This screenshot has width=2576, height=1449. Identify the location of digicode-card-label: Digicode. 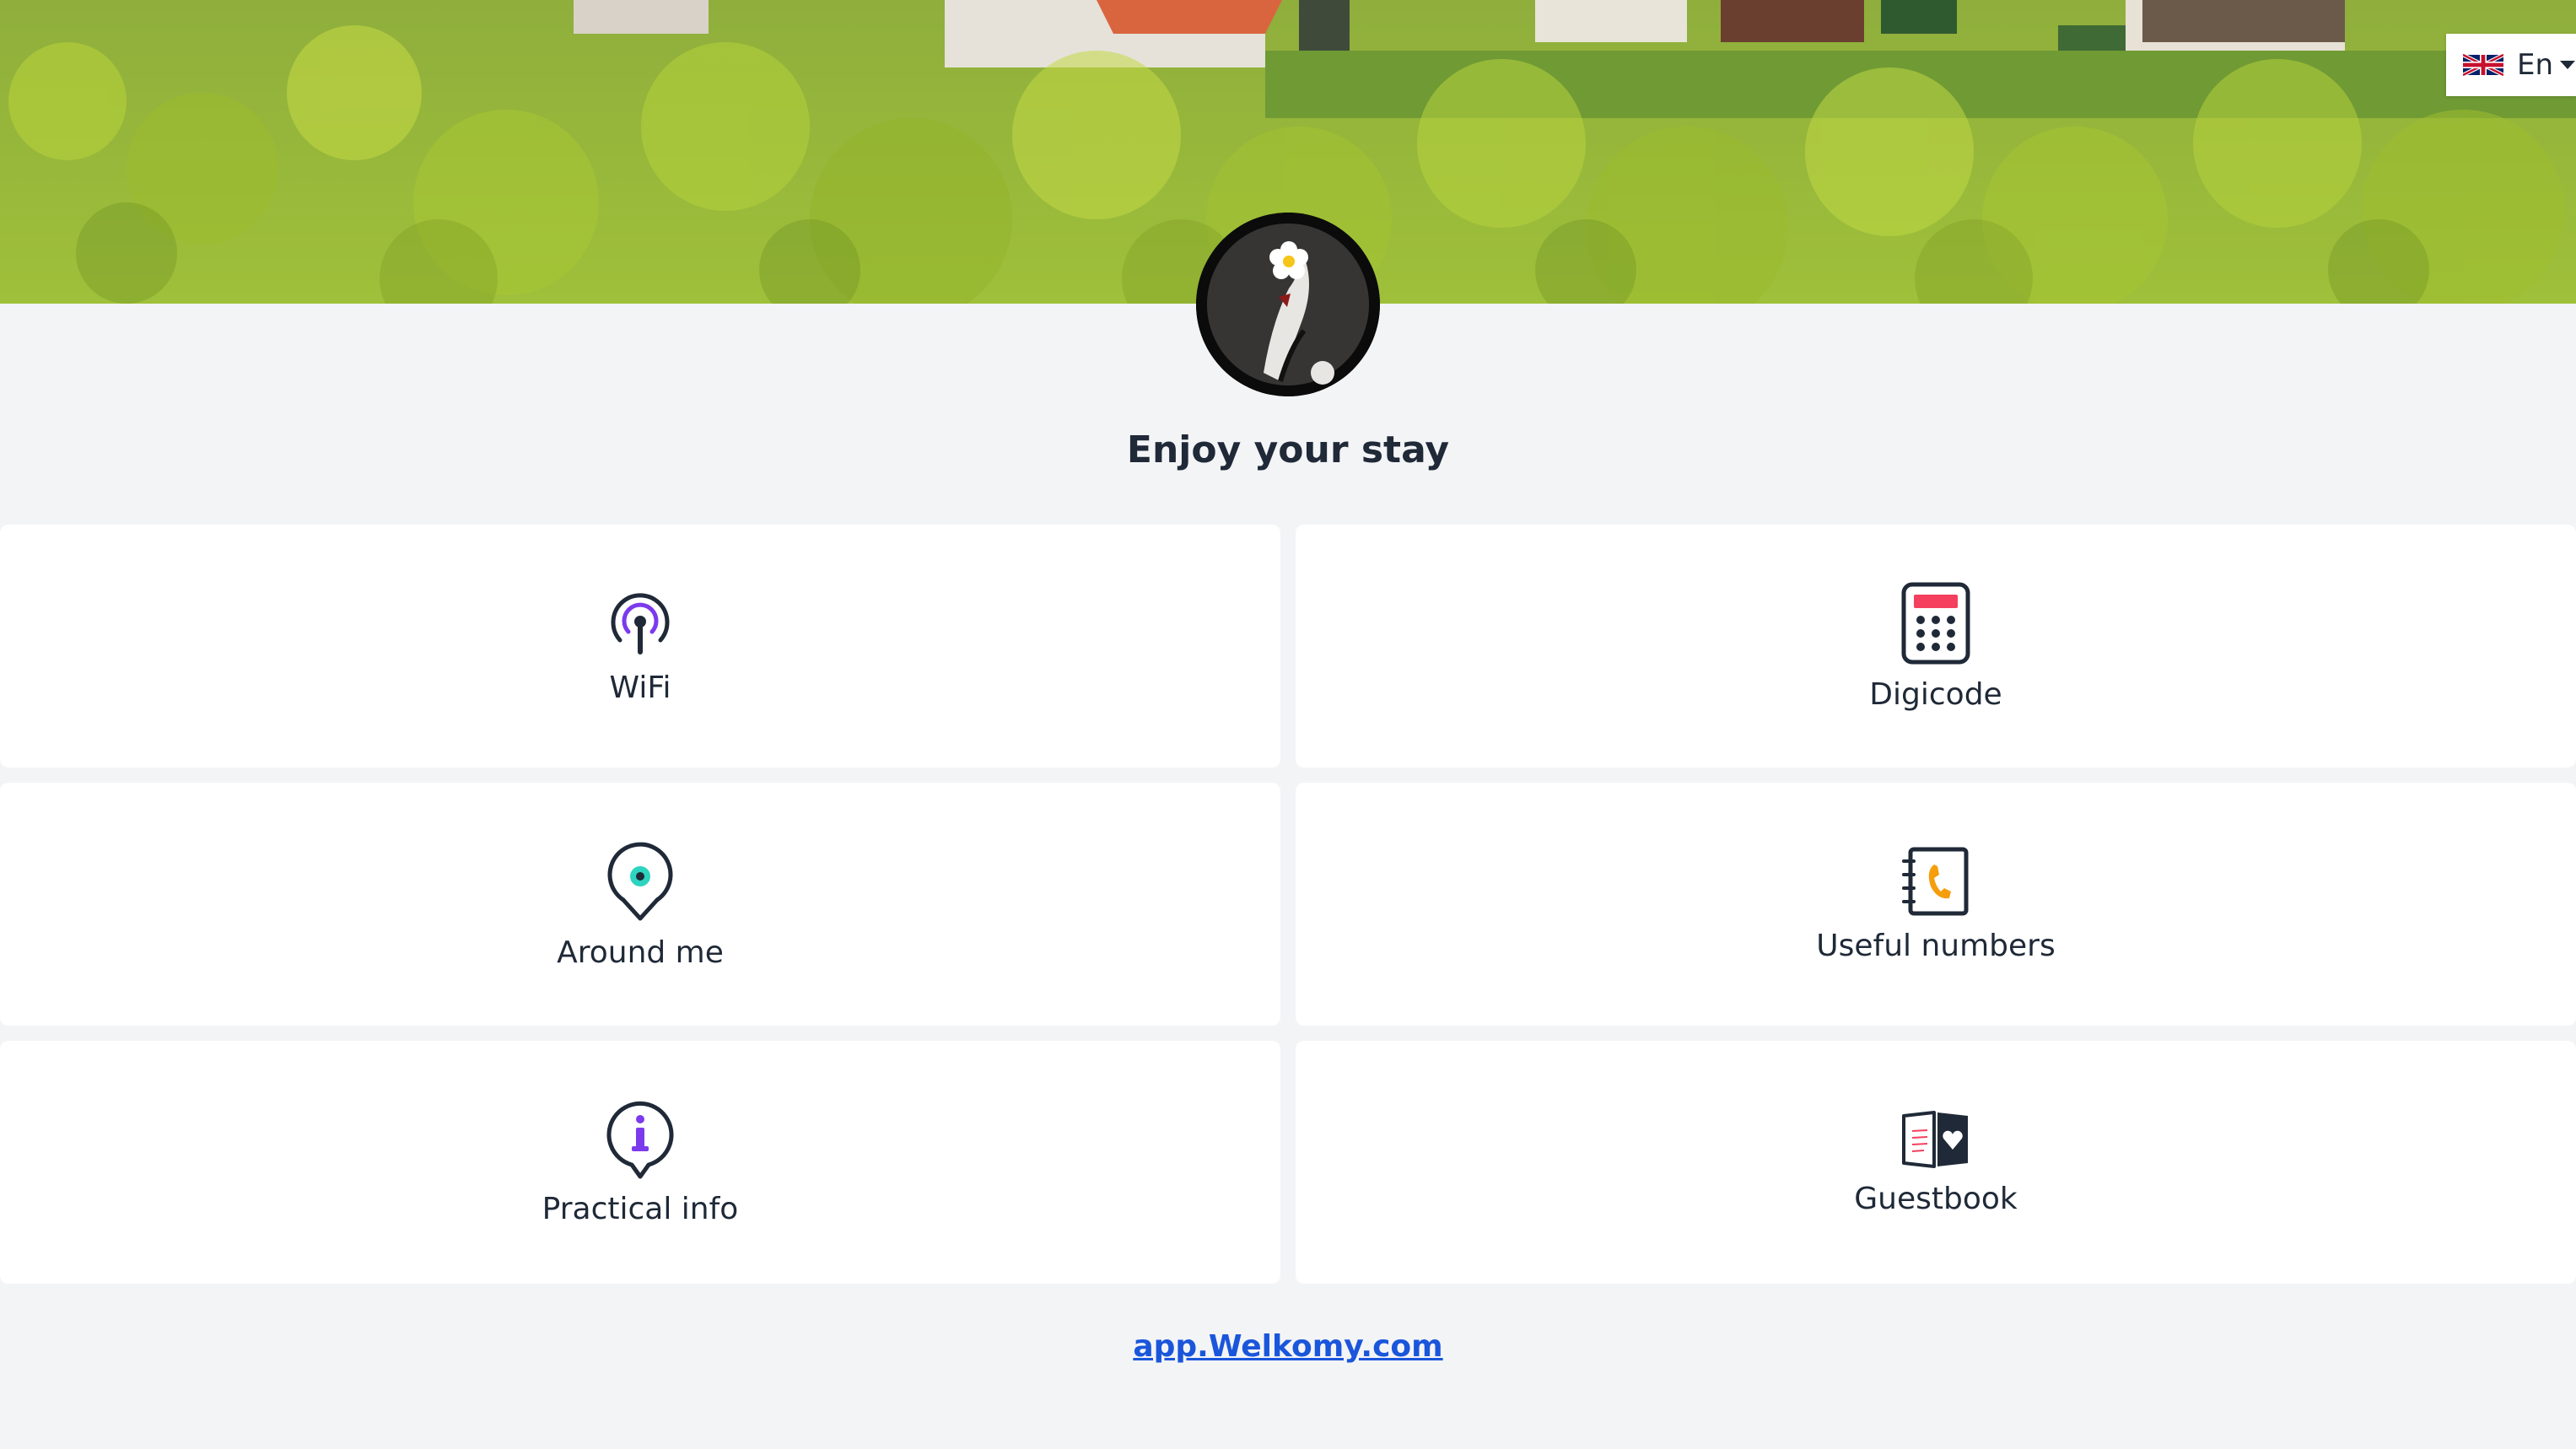
(1935, 694).